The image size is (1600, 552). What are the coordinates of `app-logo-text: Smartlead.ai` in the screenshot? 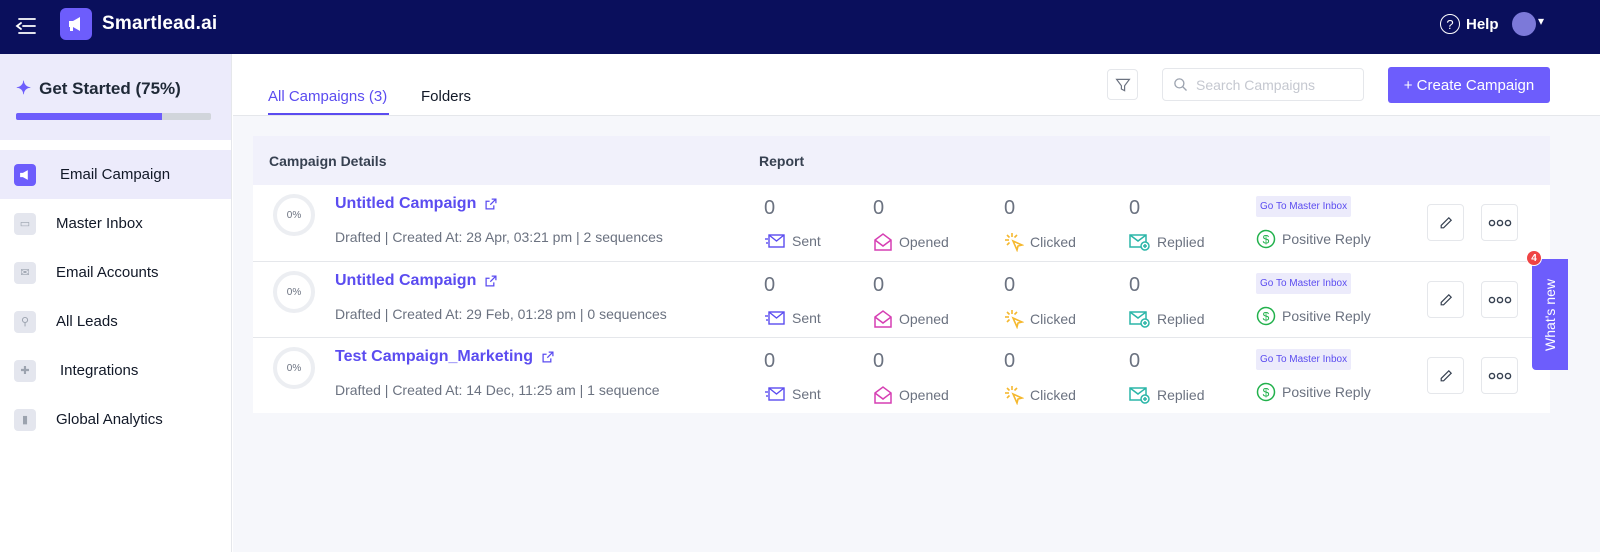 It's located at (159, 24).